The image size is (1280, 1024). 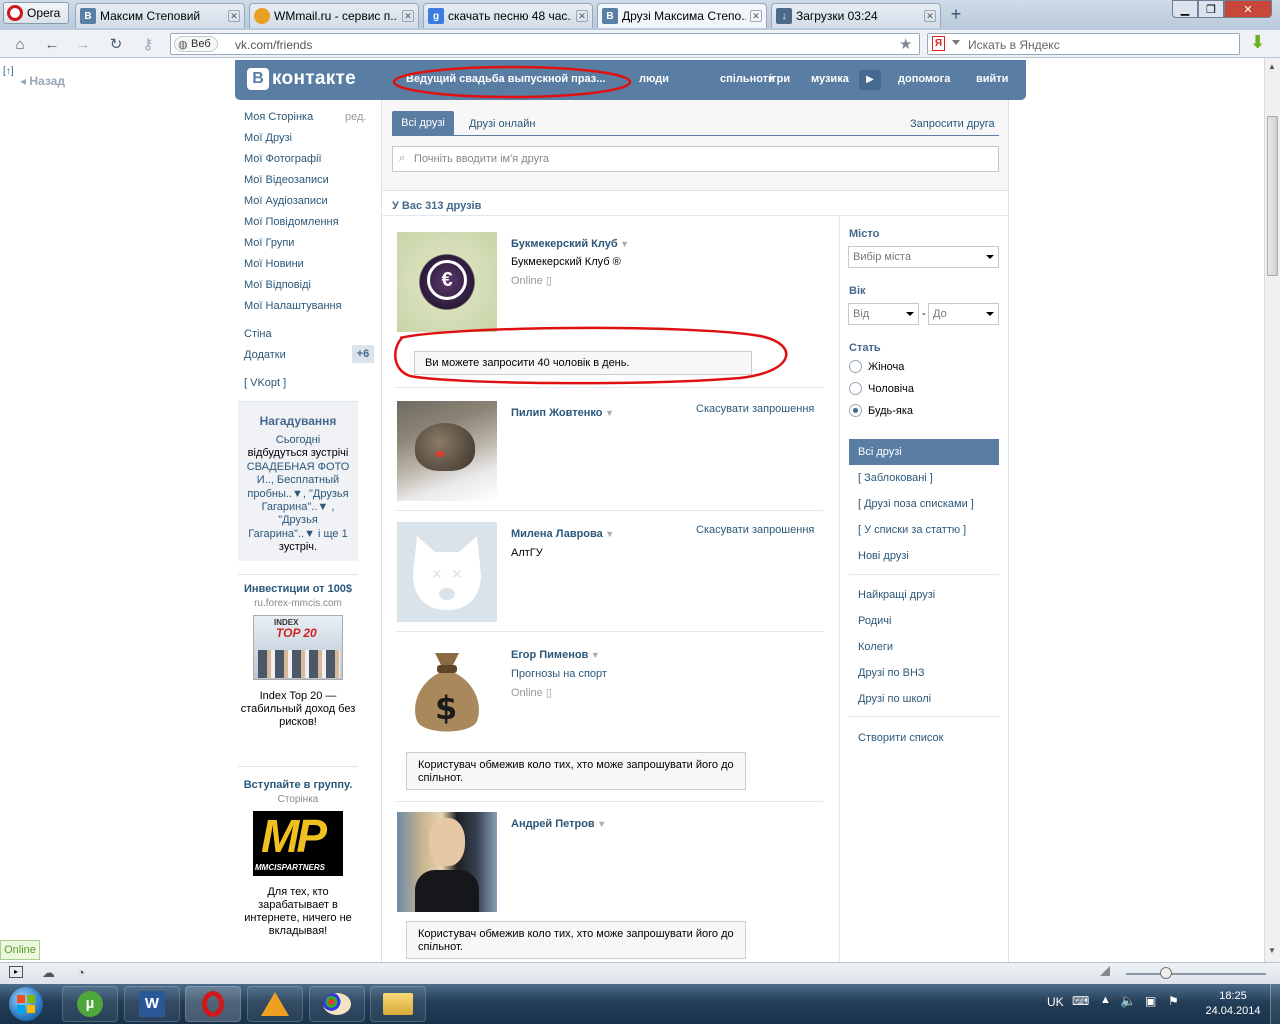 What do you see at coordinates (447, 451) in the screenshot?
I see `avatar` at bounding box center [447, 451].